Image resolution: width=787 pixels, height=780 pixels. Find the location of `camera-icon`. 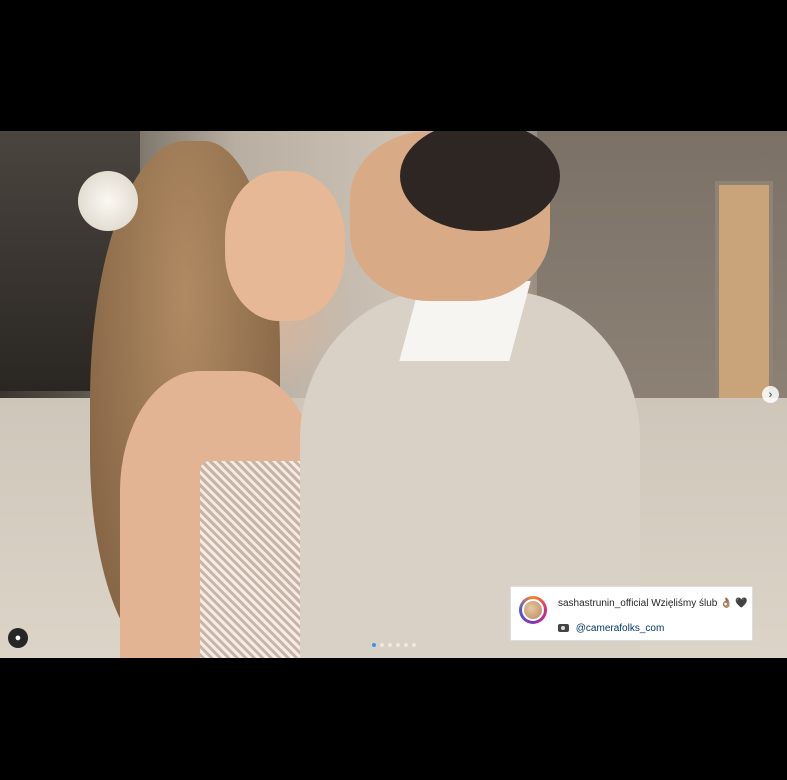

camera-icon is located at coordinates (563, 628).